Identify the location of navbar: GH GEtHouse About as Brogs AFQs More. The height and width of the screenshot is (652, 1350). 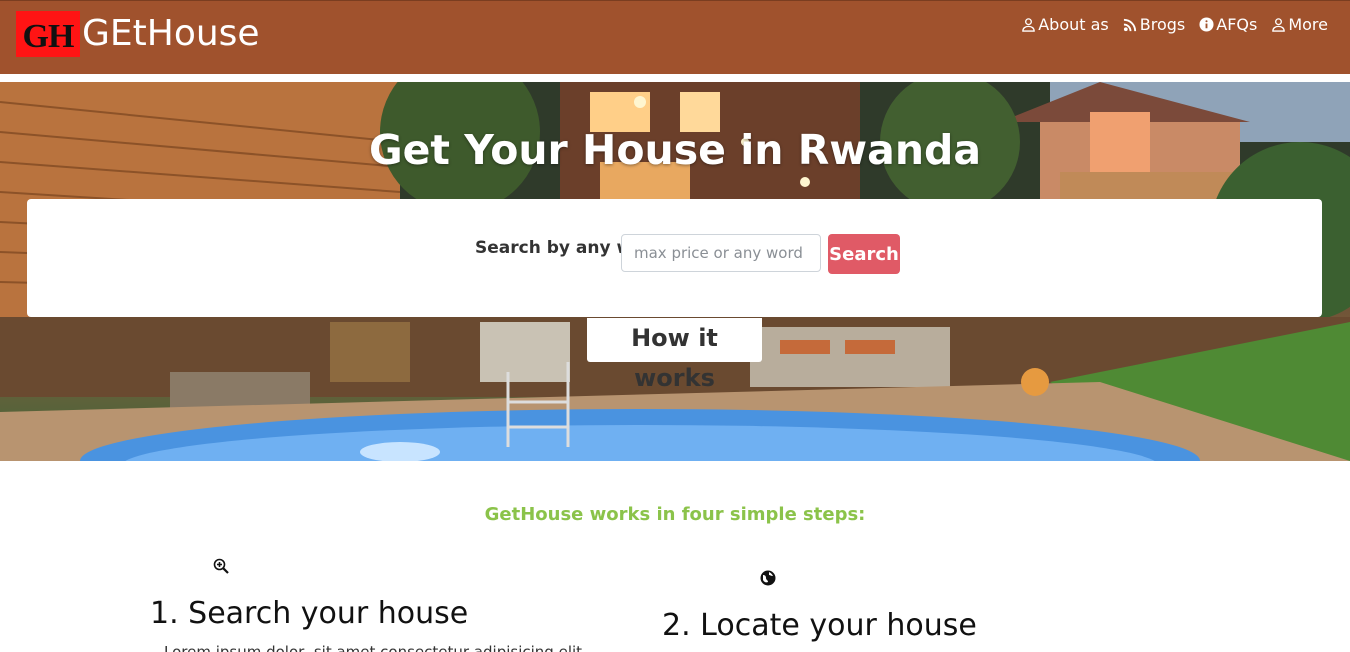
(675, 37).